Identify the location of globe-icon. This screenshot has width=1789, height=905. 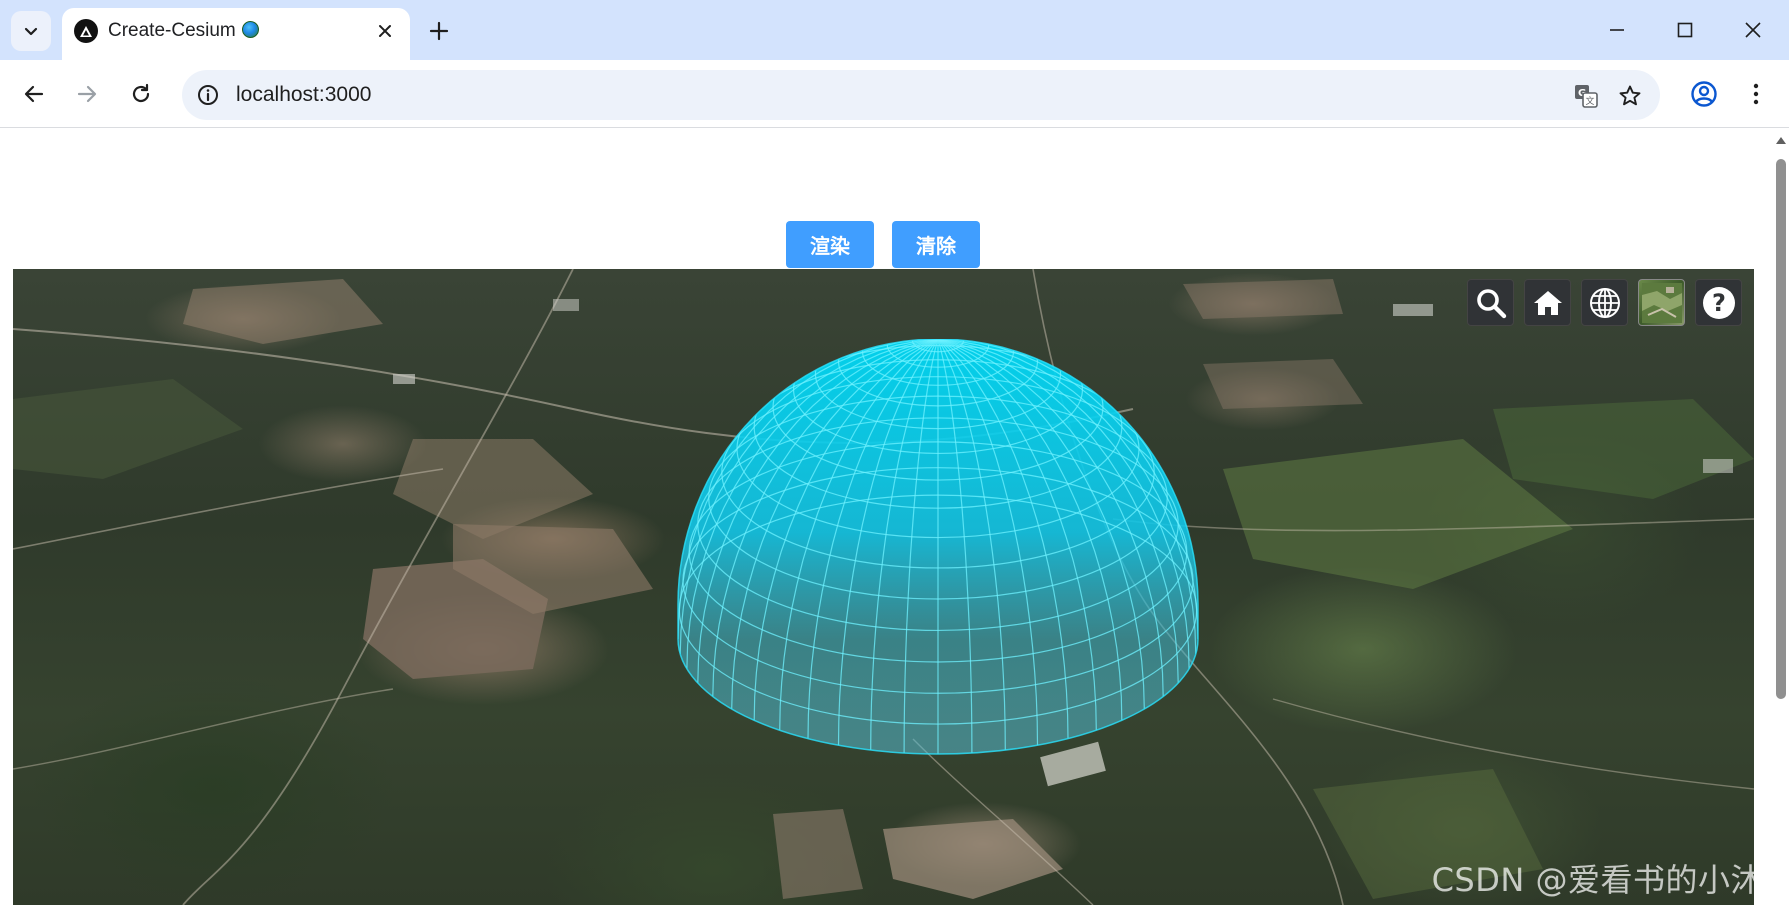
(1604, 302).